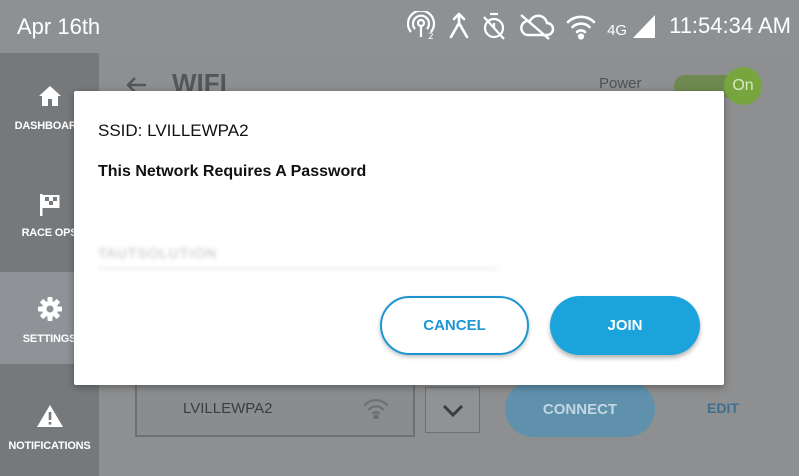 The width and height of the screenshot is (799, 476). I want to click on hotspot-icon: 2, so click(422, 26).